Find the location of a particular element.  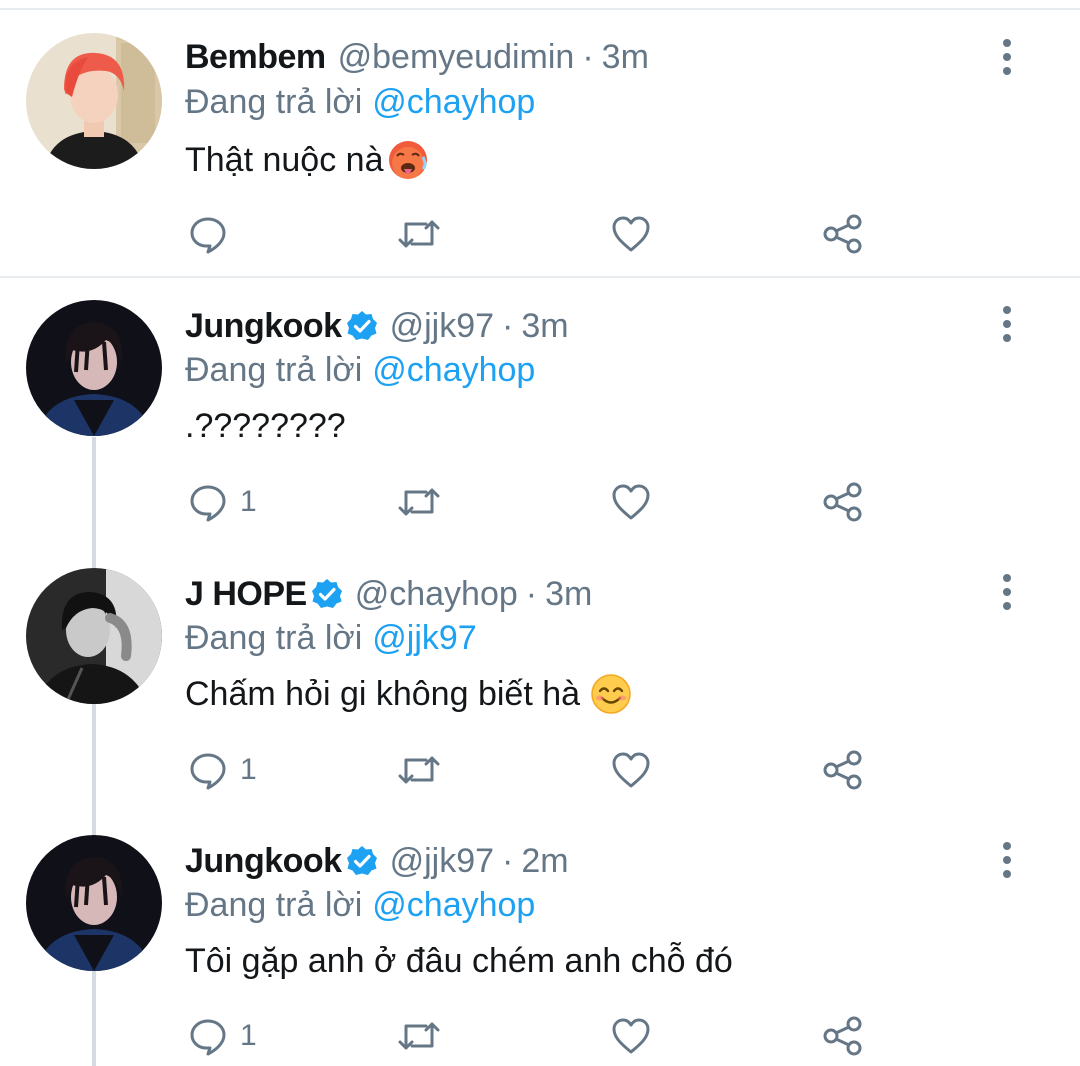

tweet-text: Tôi gặp anh ở đâu chém anh chỗ đó is located at coordinates (459, 961).